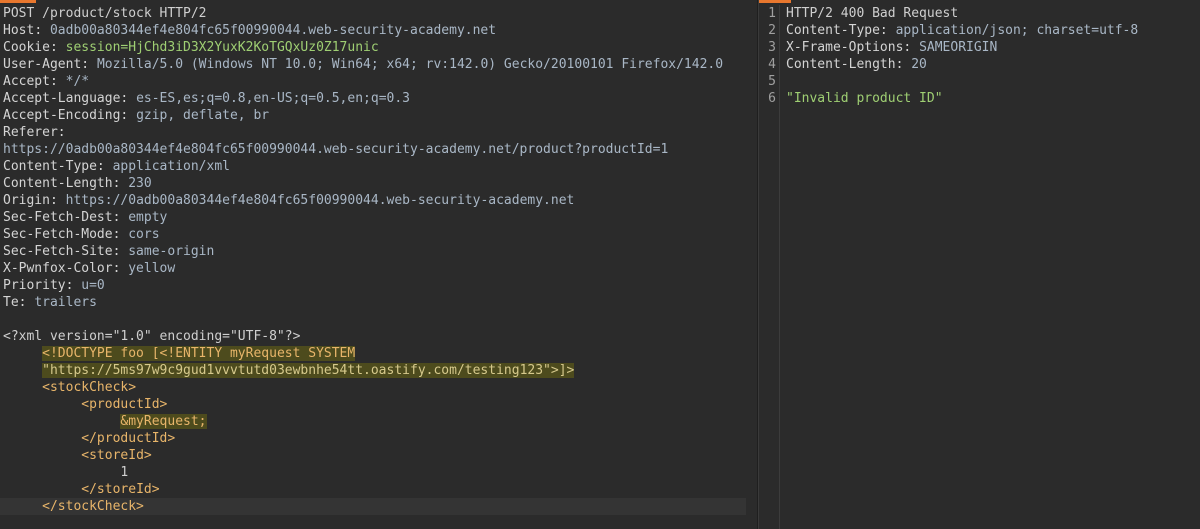 The width and height of the screenshot is (1200, 529). I want to click on header-value: application/json; charset=utf-8, so click(1017, 30).